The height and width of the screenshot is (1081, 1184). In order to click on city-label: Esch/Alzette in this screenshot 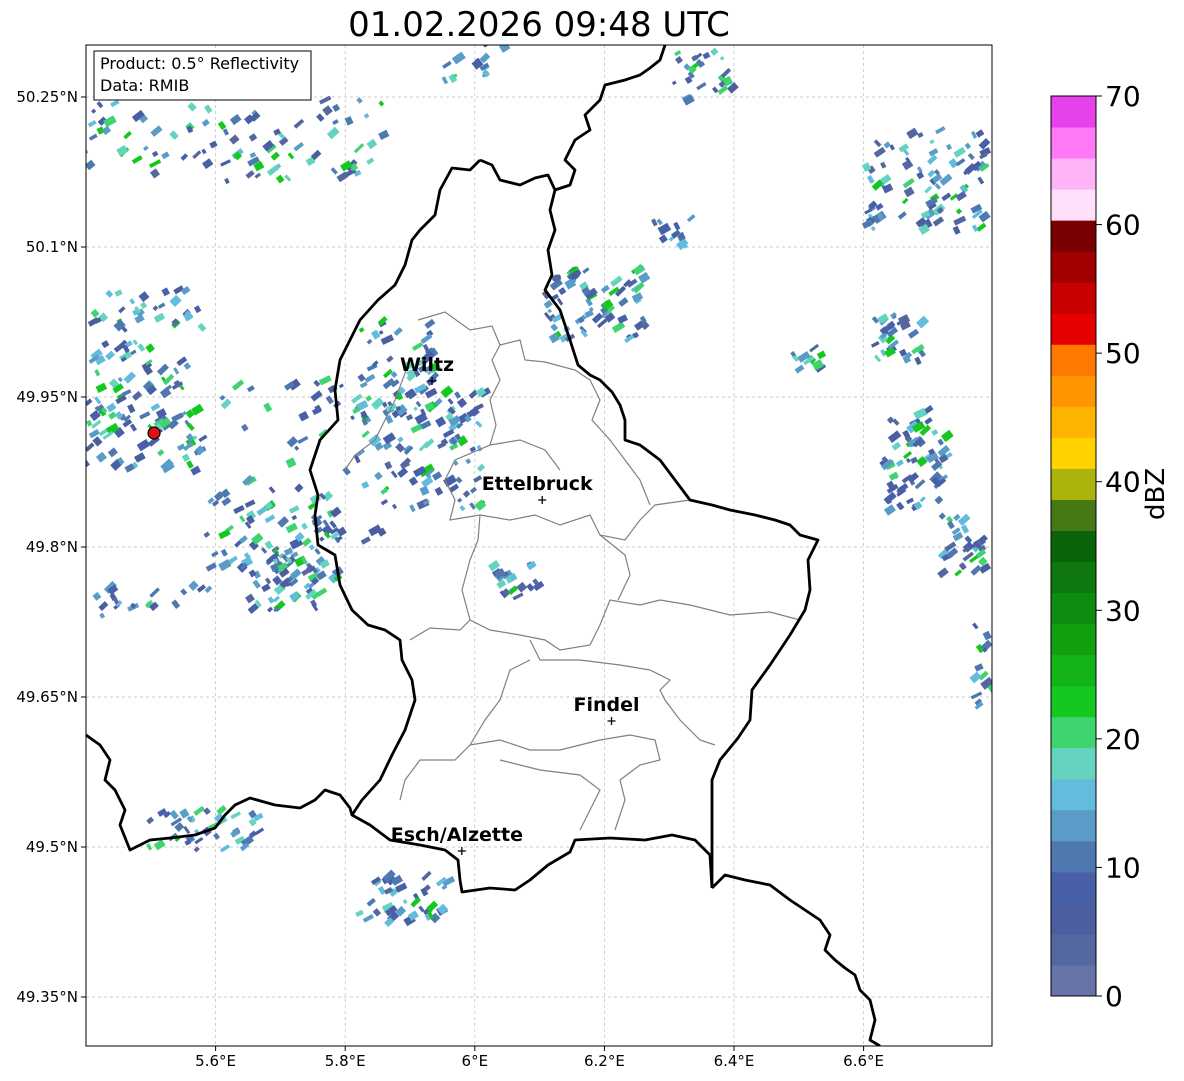, I will do `click(457, 835)`.